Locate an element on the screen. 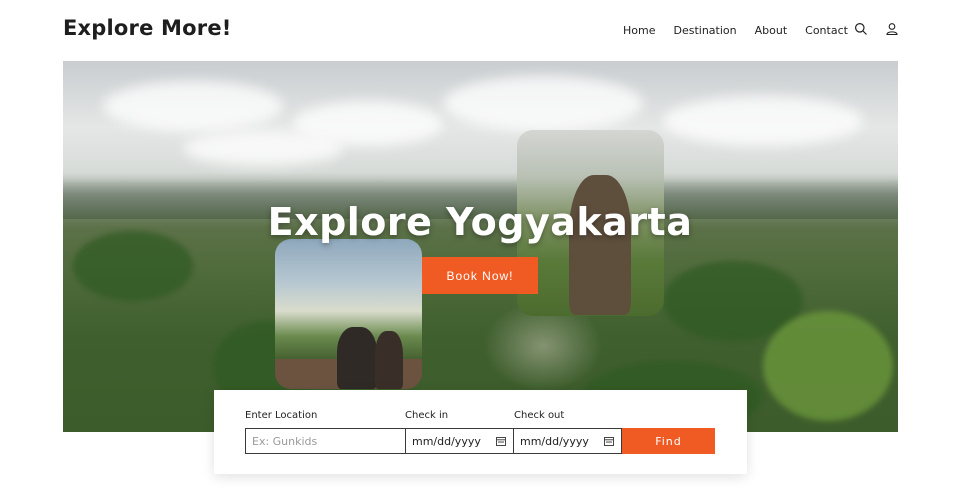 The height and width of the screenshot is (495, 960). checkin-date-input: mm/dd/yyyy is located at coordinates (459, 441).